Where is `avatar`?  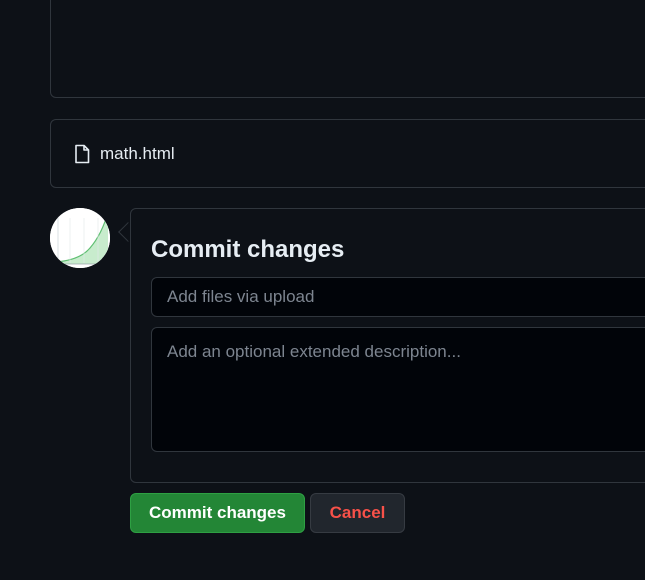
avatar is located at coordinates (80, 238).